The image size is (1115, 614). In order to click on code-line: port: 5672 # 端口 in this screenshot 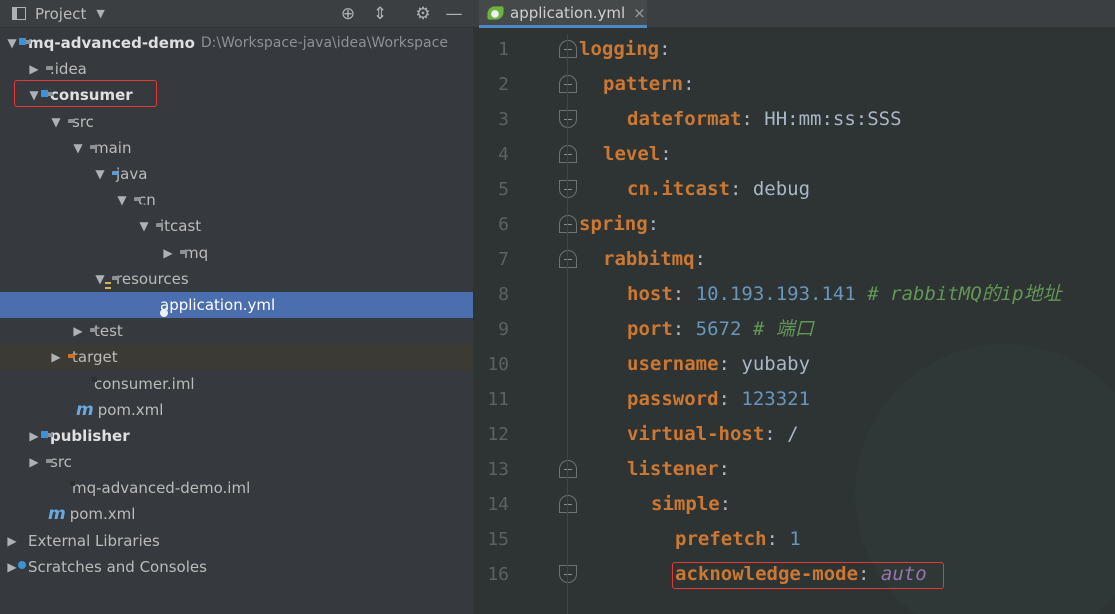, I will do `click(720, 329)`.